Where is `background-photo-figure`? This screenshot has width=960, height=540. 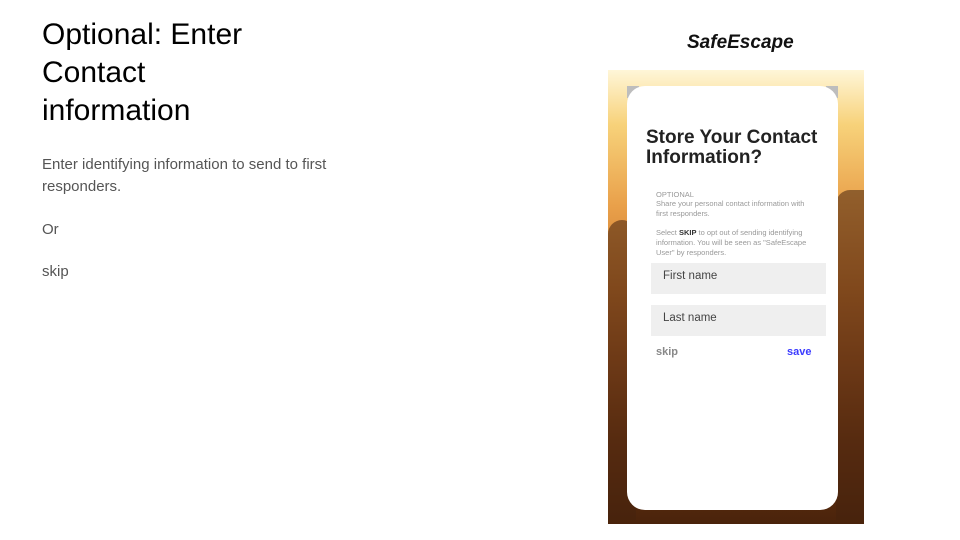 background-photo-figure is located at coordinates (850, 355).